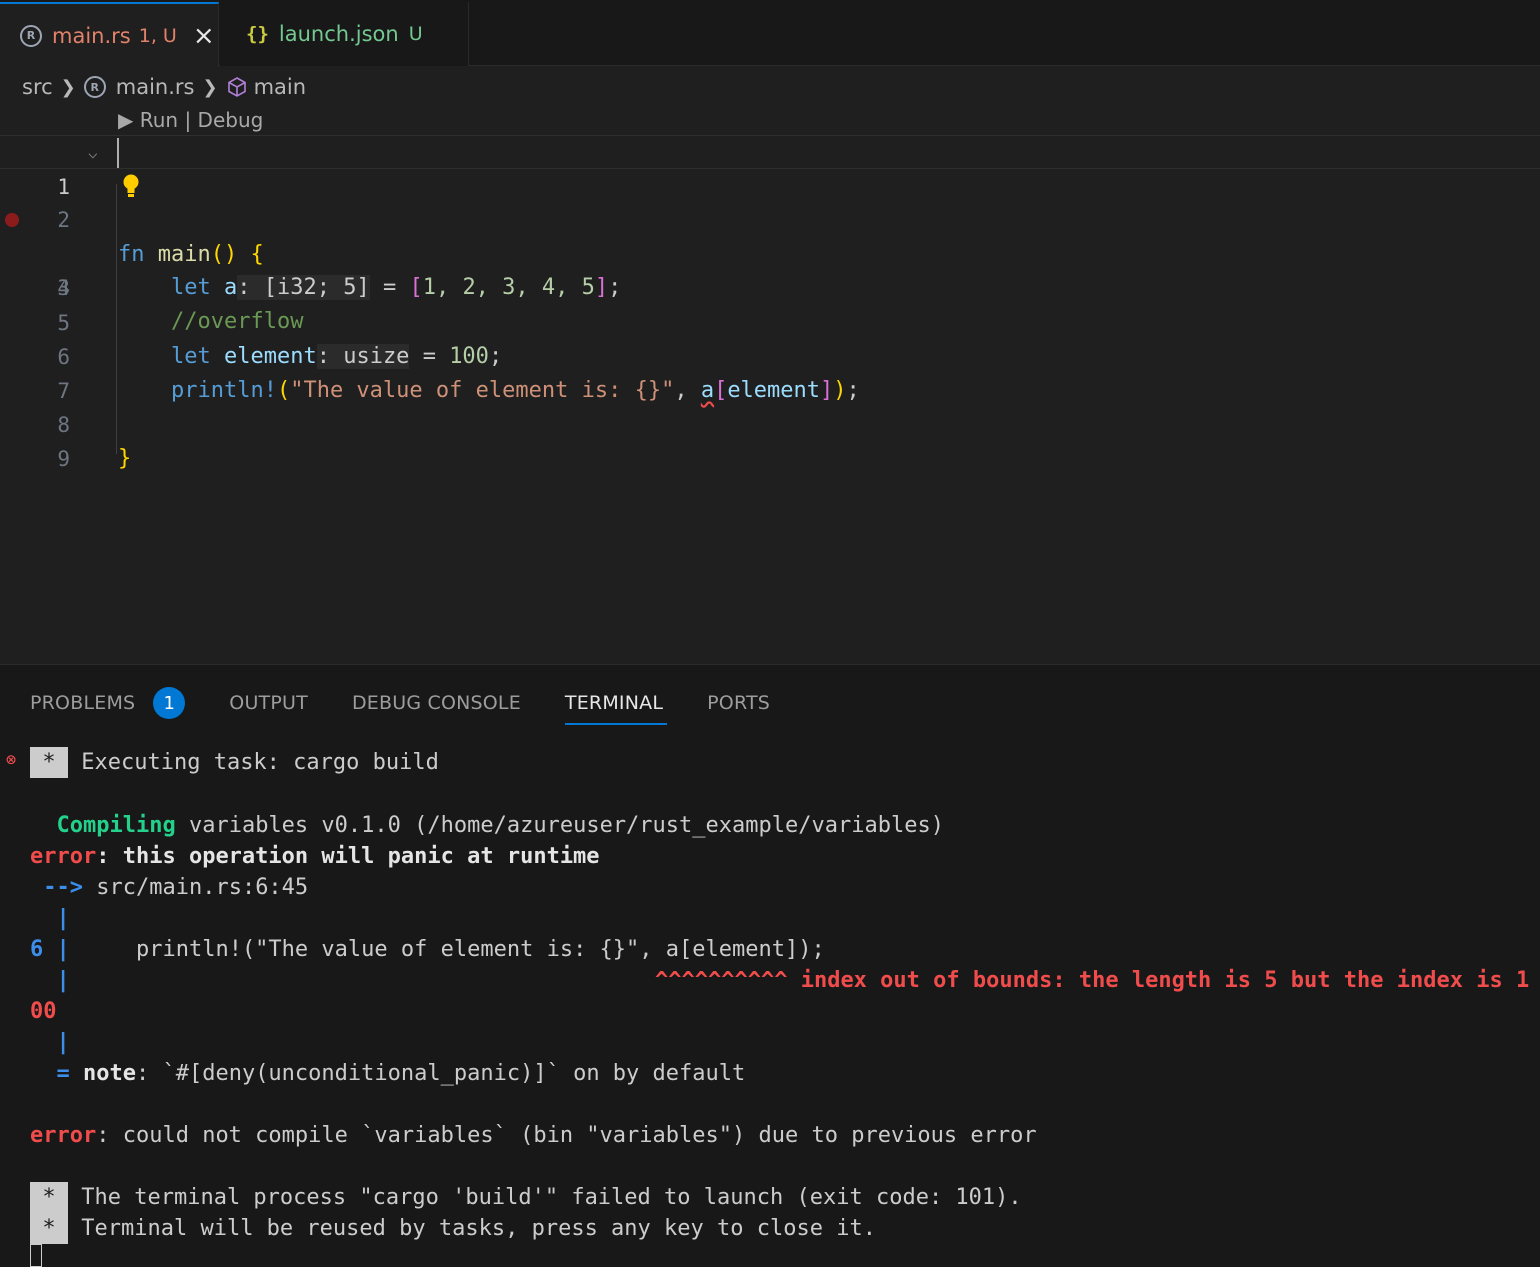 This screenshot has width=1540, height=1267. I want to click on tab-status: U, so click(415, 34).